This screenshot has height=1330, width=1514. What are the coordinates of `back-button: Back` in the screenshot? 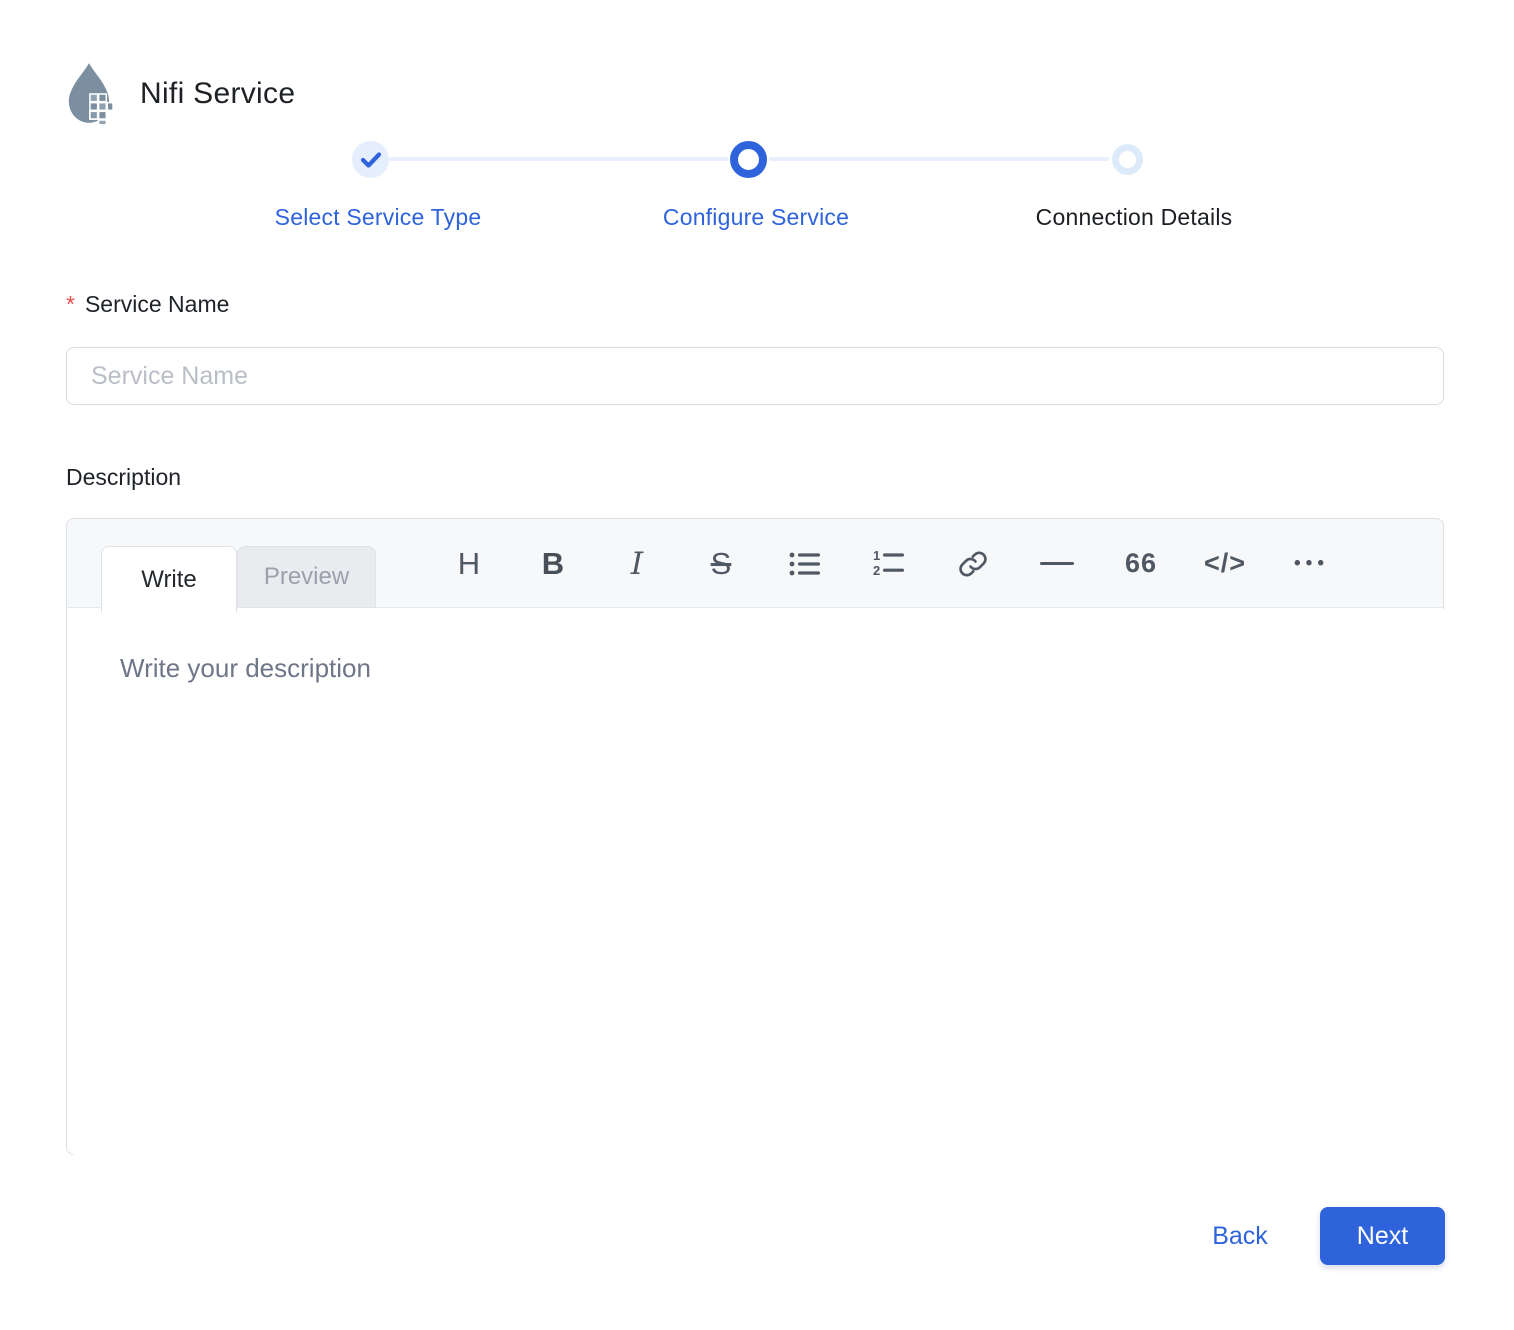 It's located at (1240, 1236).